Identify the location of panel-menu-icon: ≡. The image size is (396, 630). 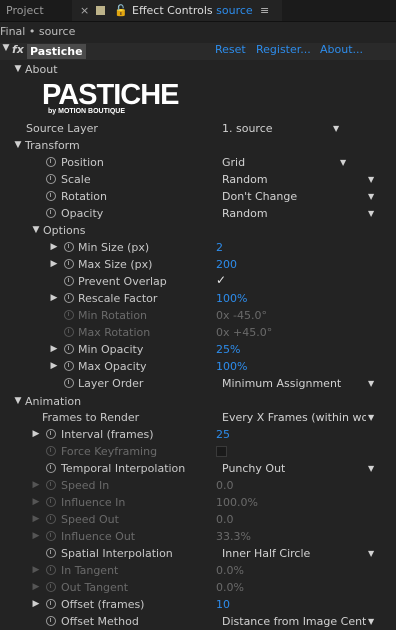
(264, 10).